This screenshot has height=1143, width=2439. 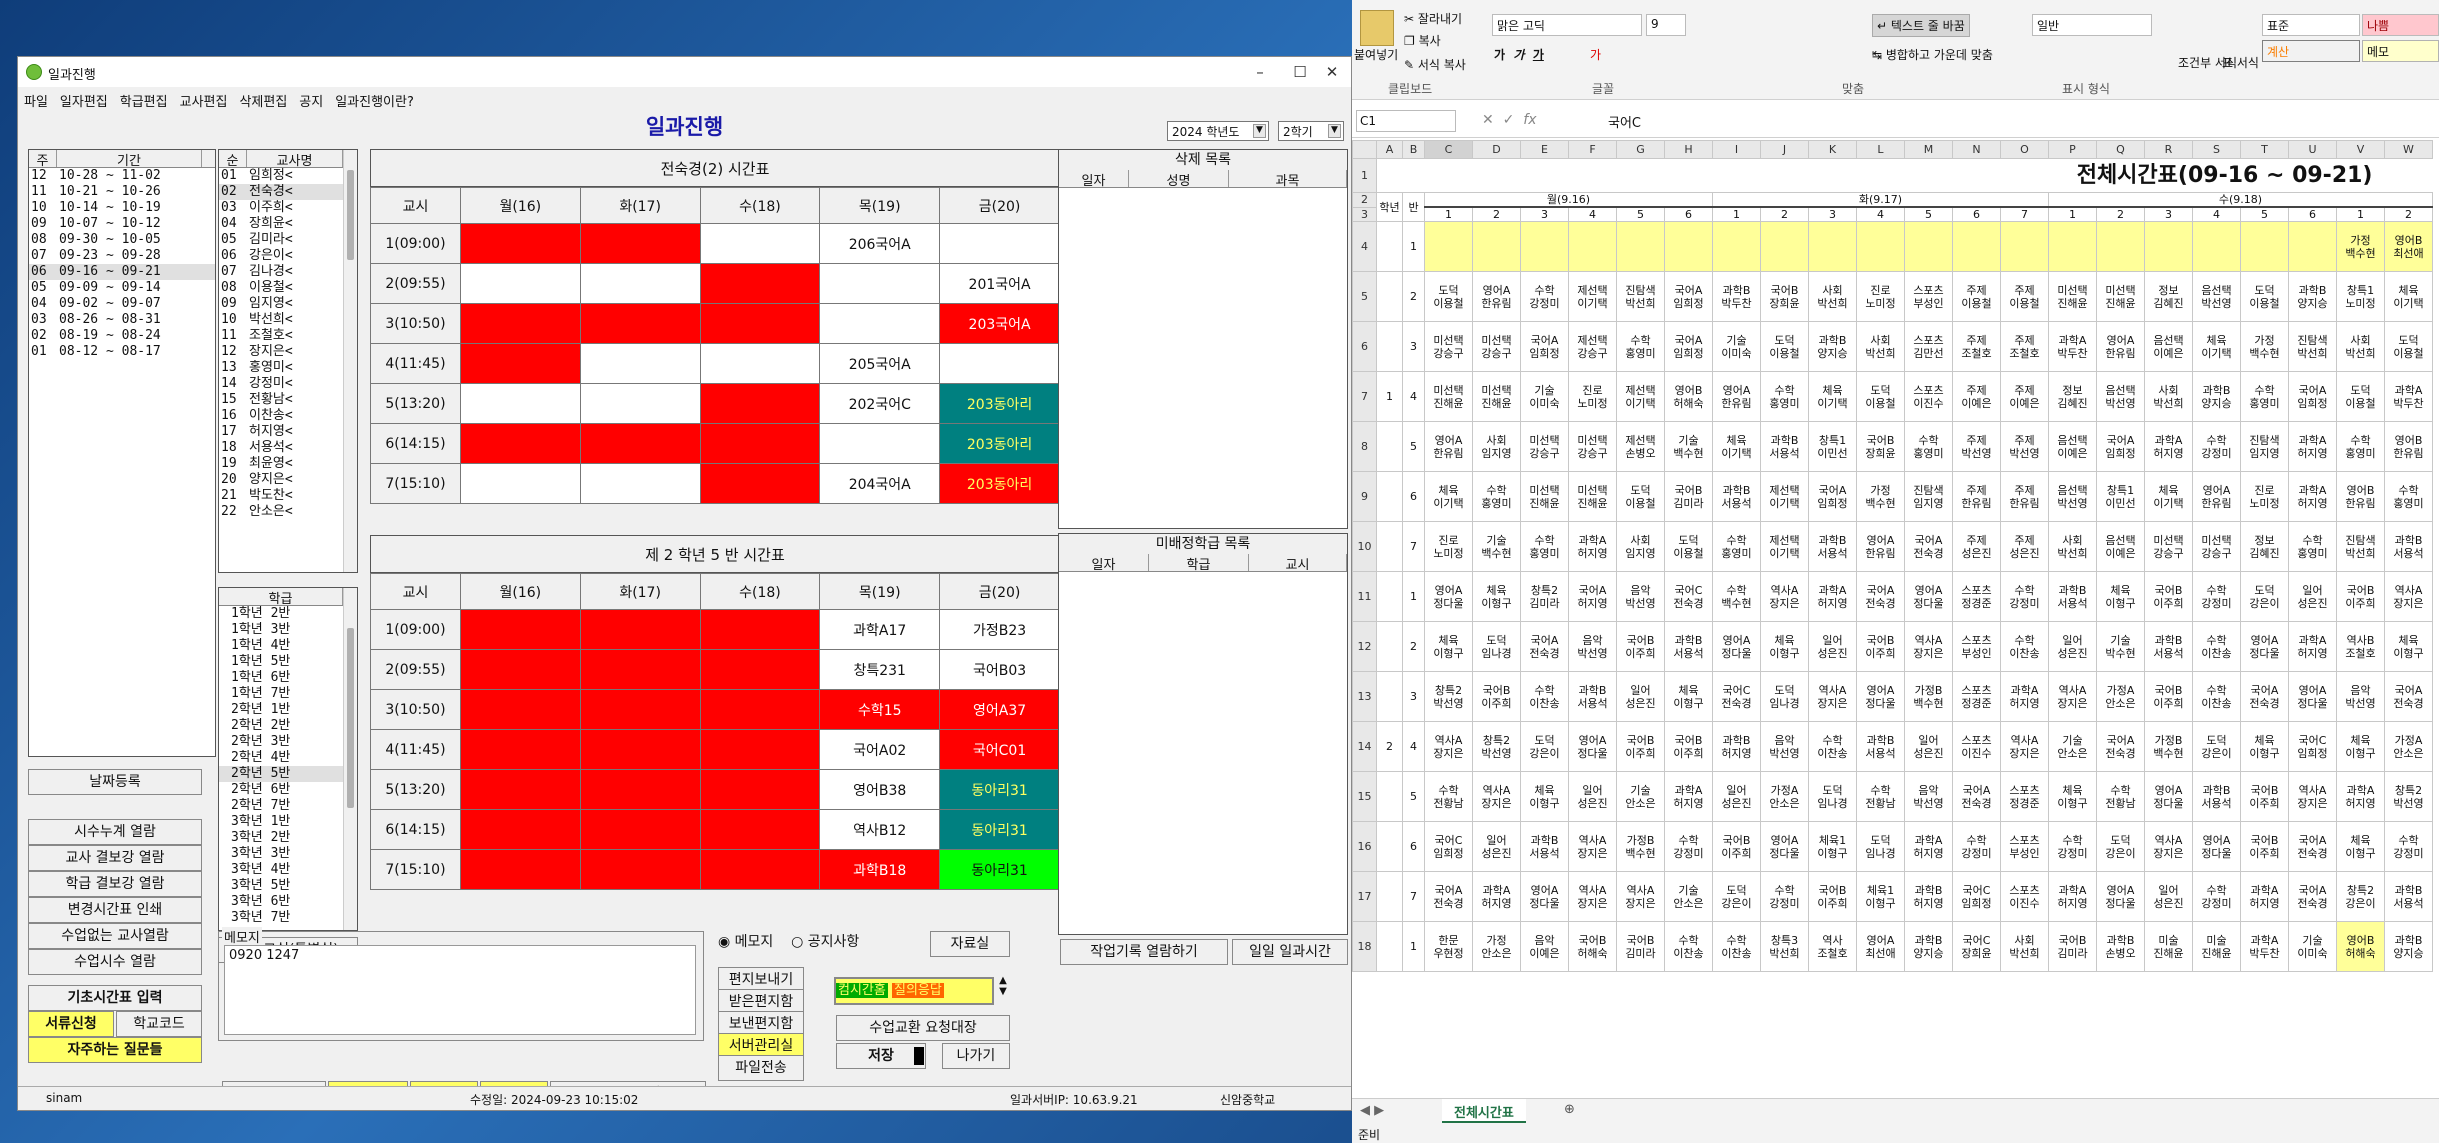 I want to click on period-header: 4, so click(x=1880, y=214).